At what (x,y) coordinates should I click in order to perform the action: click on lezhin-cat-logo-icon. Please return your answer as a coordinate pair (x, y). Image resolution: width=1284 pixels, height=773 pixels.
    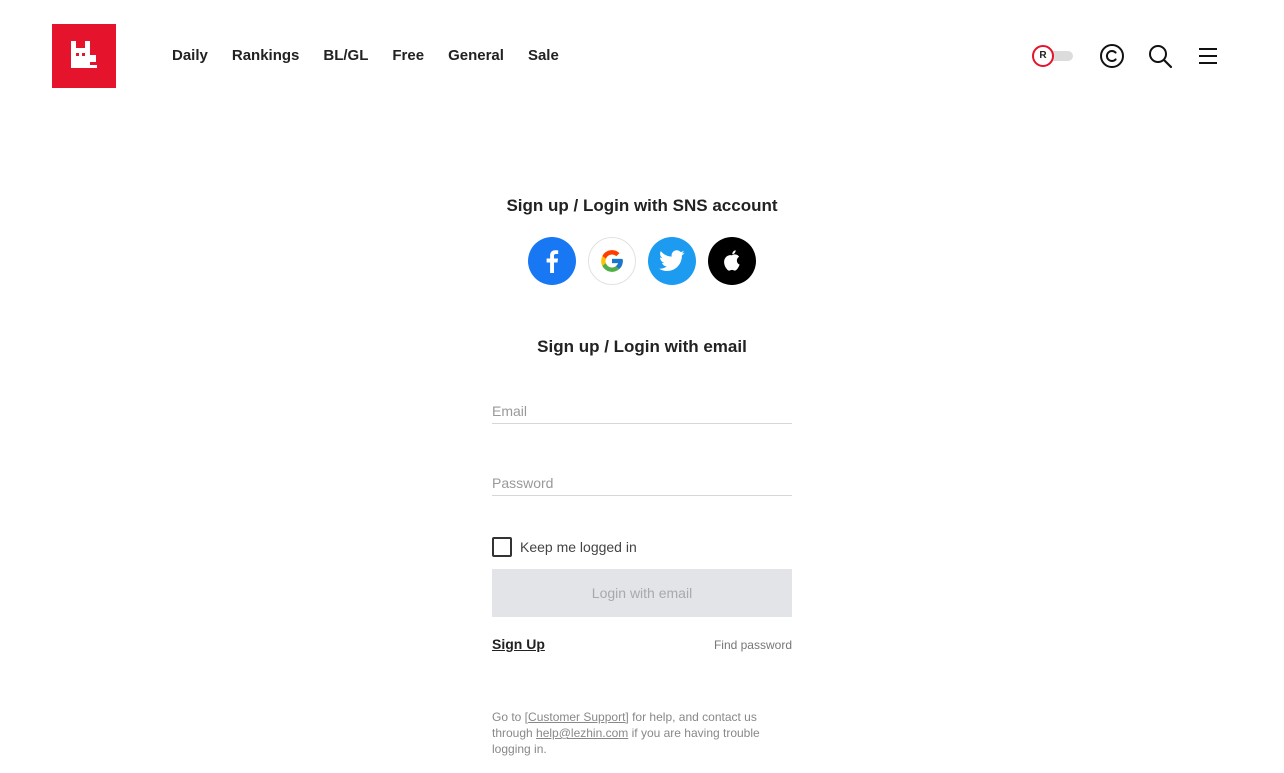
    Looking at the image, I should click on (84, 54).